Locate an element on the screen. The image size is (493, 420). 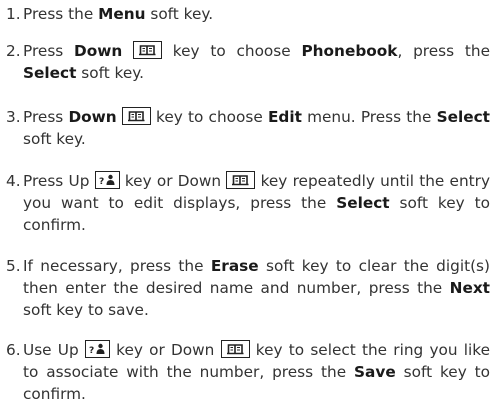
step-number: 3. is located at coordinates (13, 117).